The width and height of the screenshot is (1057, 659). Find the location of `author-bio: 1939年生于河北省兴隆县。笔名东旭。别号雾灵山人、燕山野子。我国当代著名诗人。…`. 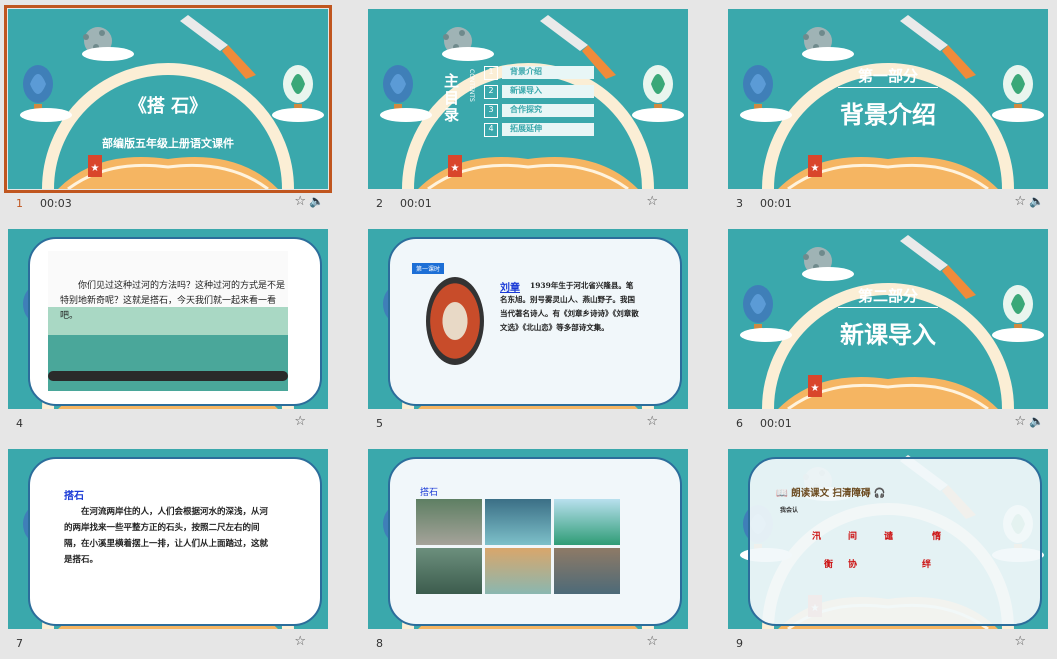

author-bio: 1939年生于河北省兴隆县。笔名东旭。别号雾灵山人、燕山野子。我国当代著名诗人。… is located at coordinates (569, 306).